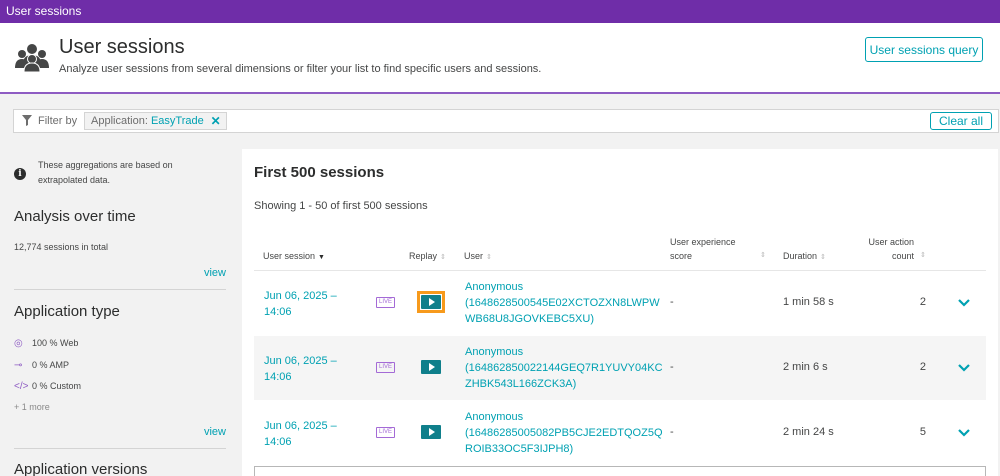 Image resolution: width=1000 pixels, height=476 pixels. I want to click on app-type-custom: </> 0 % Custom, so click(48, 386).